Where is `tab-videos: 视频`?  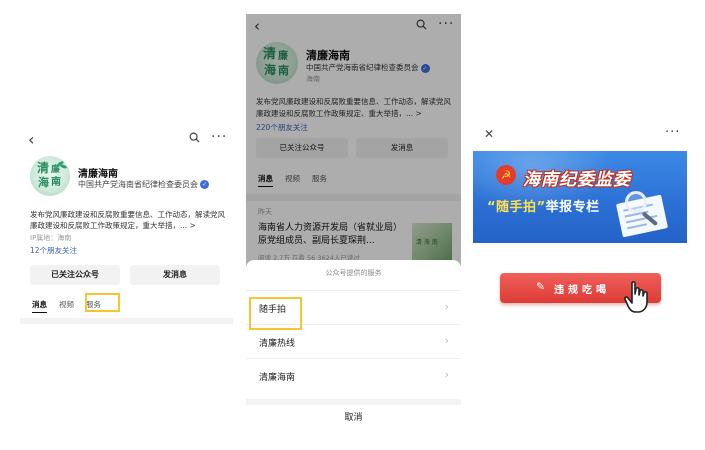 tab-videos: 视频 is located at coordinates (66, 306).